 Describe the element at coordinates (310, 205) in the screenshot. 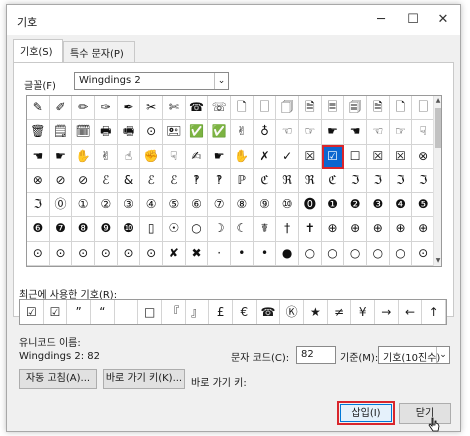

I see `symbol-cell: ⓿` at that location.